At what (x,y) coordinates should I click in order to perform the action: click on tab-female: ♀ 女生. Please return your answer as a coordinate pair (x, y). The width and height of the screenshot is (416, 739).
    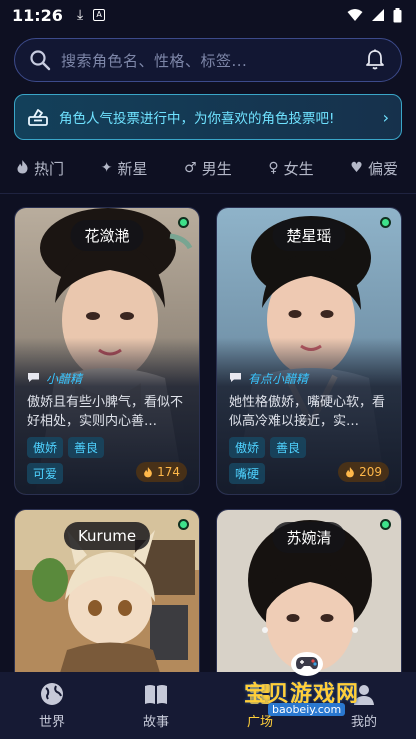
    Looking at the image, I should click on (290, 168).